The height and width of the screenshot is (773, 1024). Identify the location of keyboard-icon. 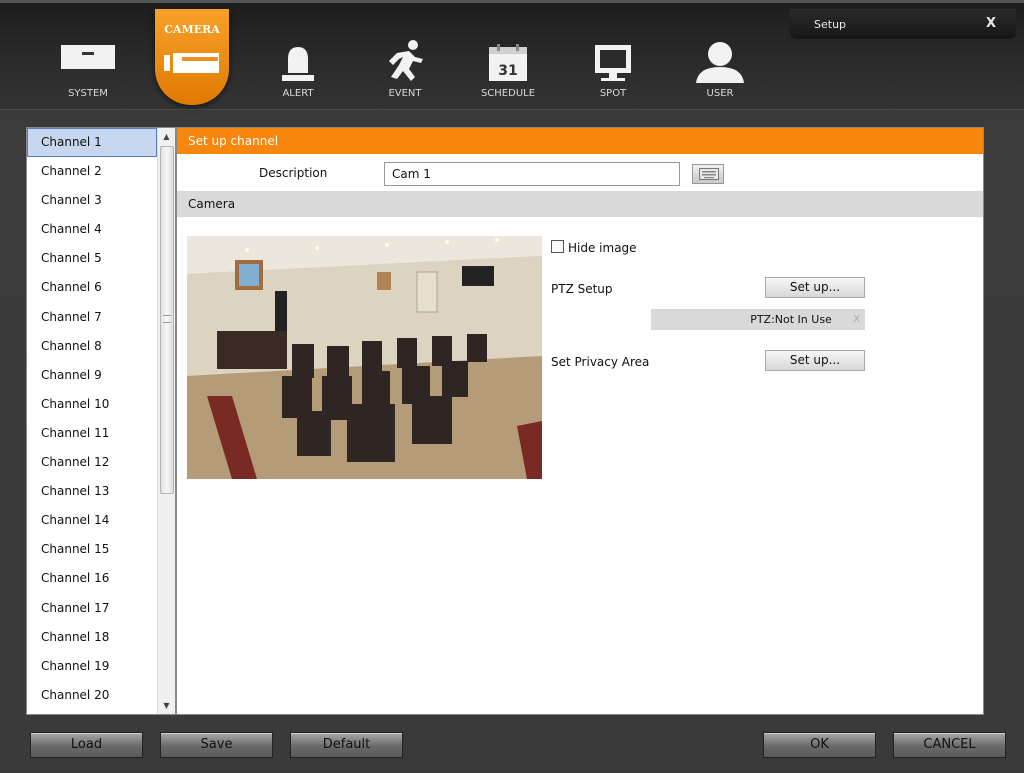
(709, 174).